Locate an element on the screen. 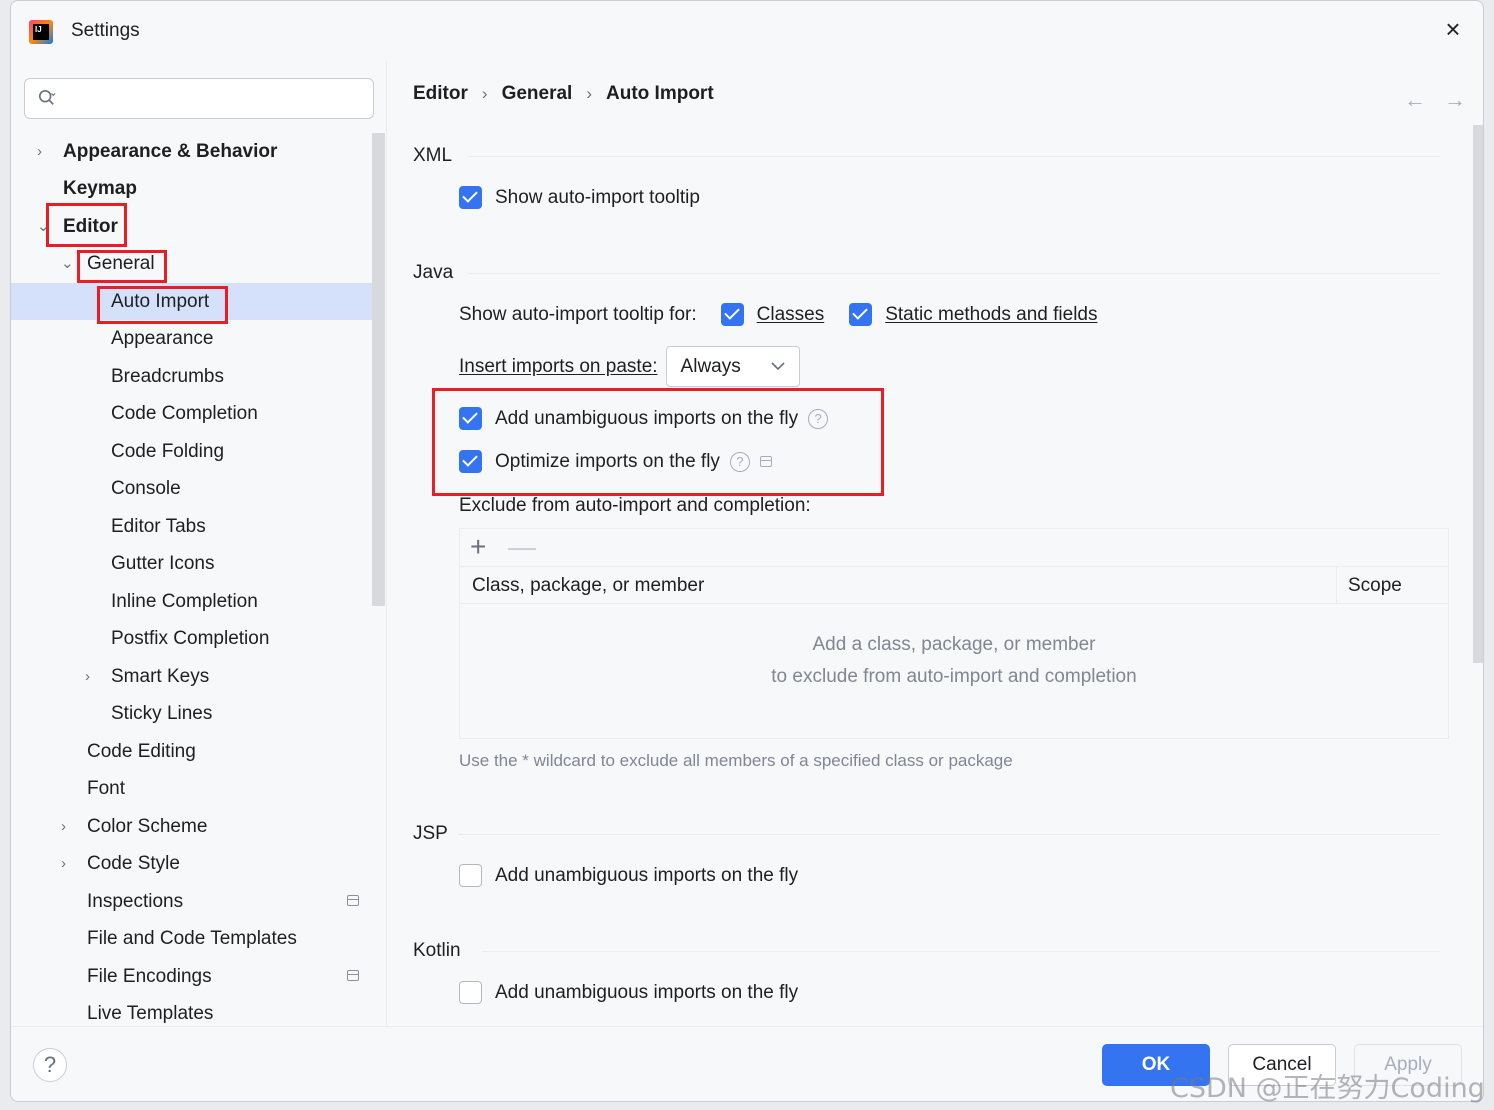  tree-item-label: Smart Keys is located at coordinates (160, 676).